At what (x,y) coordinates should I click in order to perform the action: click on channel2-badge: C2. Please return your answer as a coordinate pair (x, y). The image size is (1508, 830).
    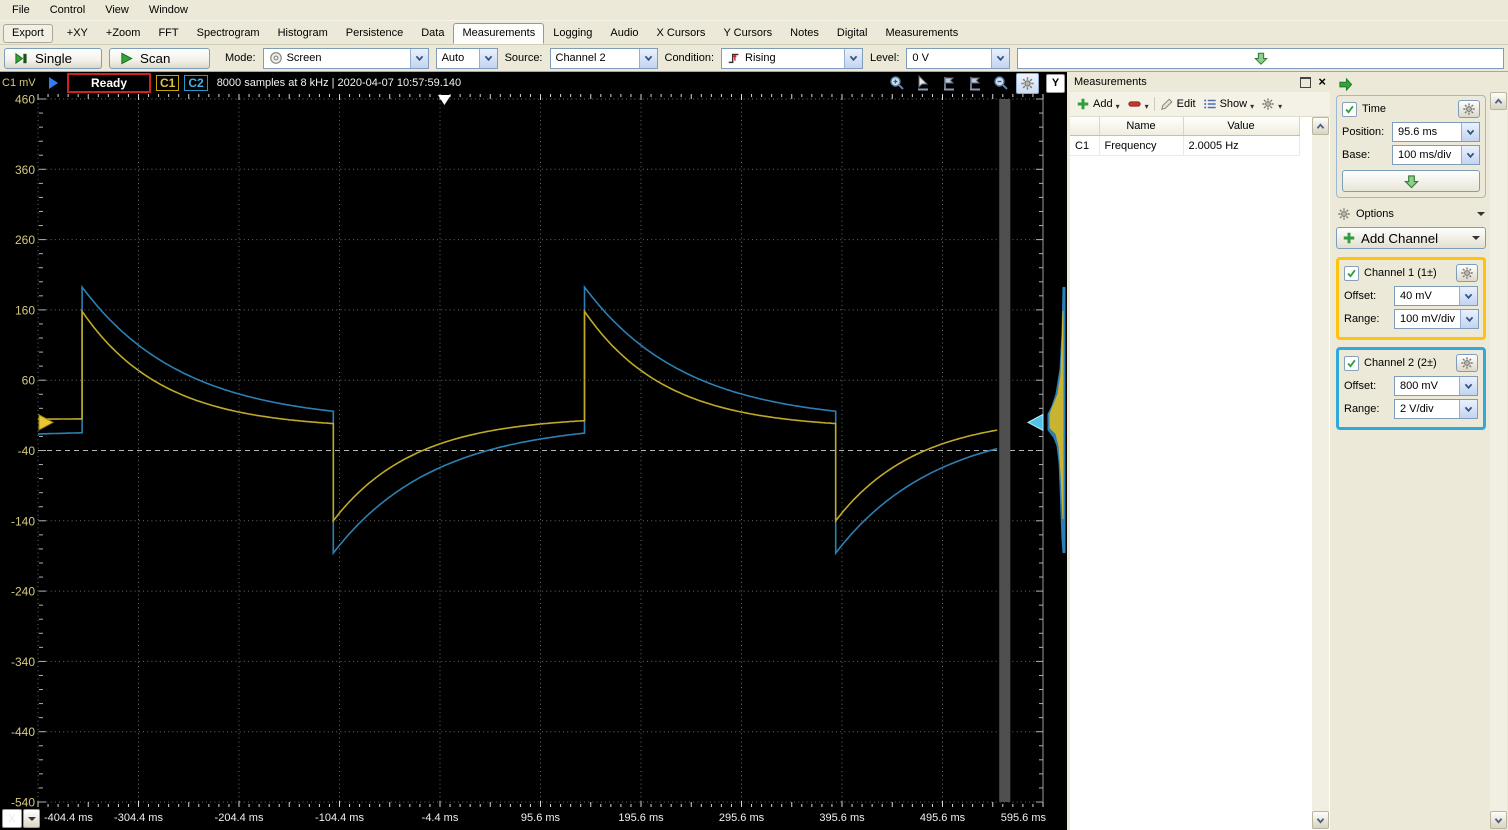
    Looking at the image, I should click on (196, 83).